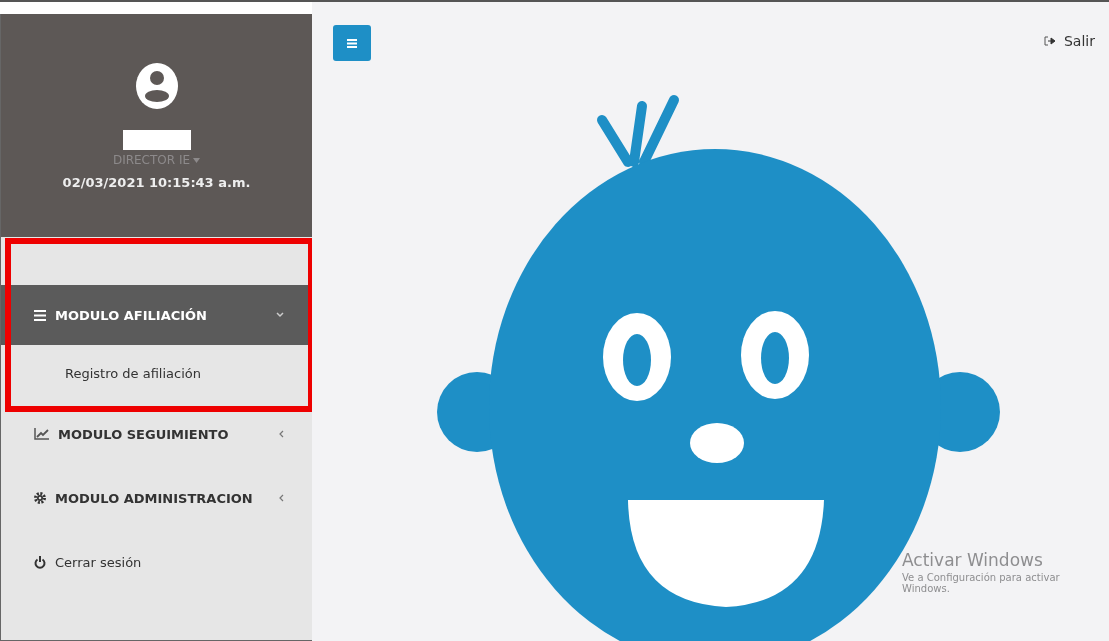 This screenshot has width=1109, height=641. Describe the element at coordinates (40, 315) in the screenshot. I see `list-icon` at that location.